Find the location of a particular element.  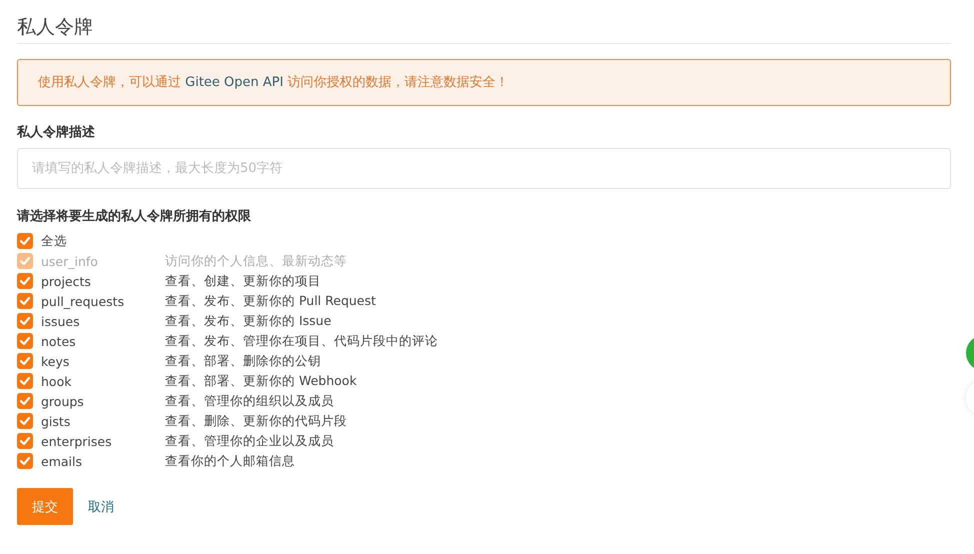

description-input: 请填写的私人令牌描述，最大长度为50字符 is located at coordinates (484, 168).